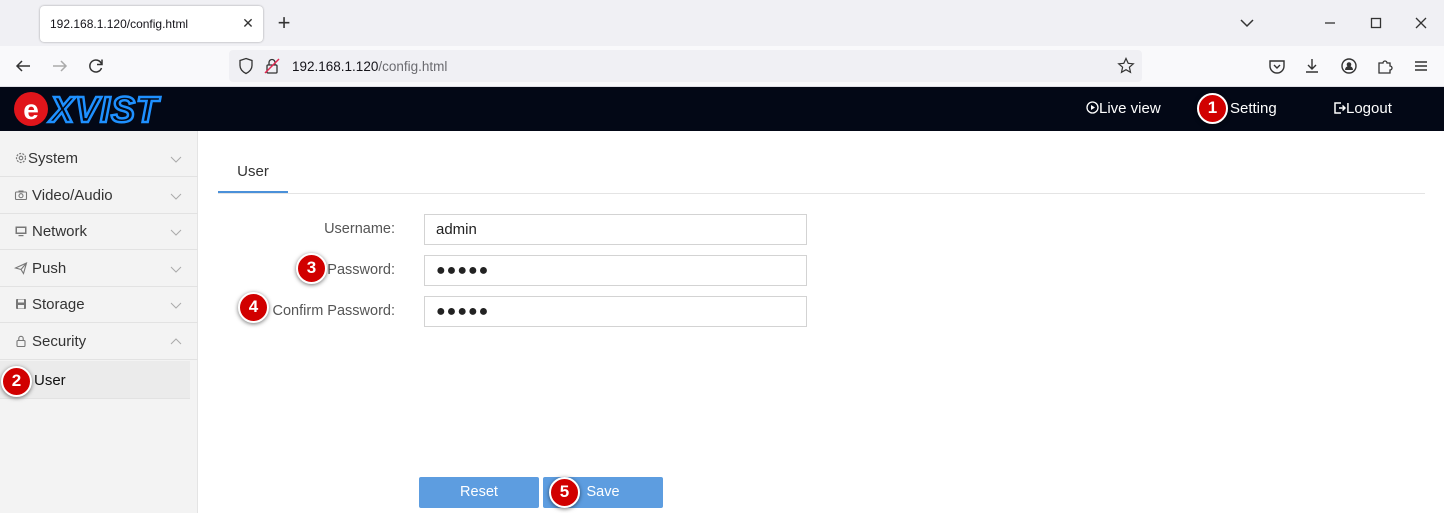  Describe the element at coordinates (21, 231) in the screenshot. I see `monitor-icon` at that location.